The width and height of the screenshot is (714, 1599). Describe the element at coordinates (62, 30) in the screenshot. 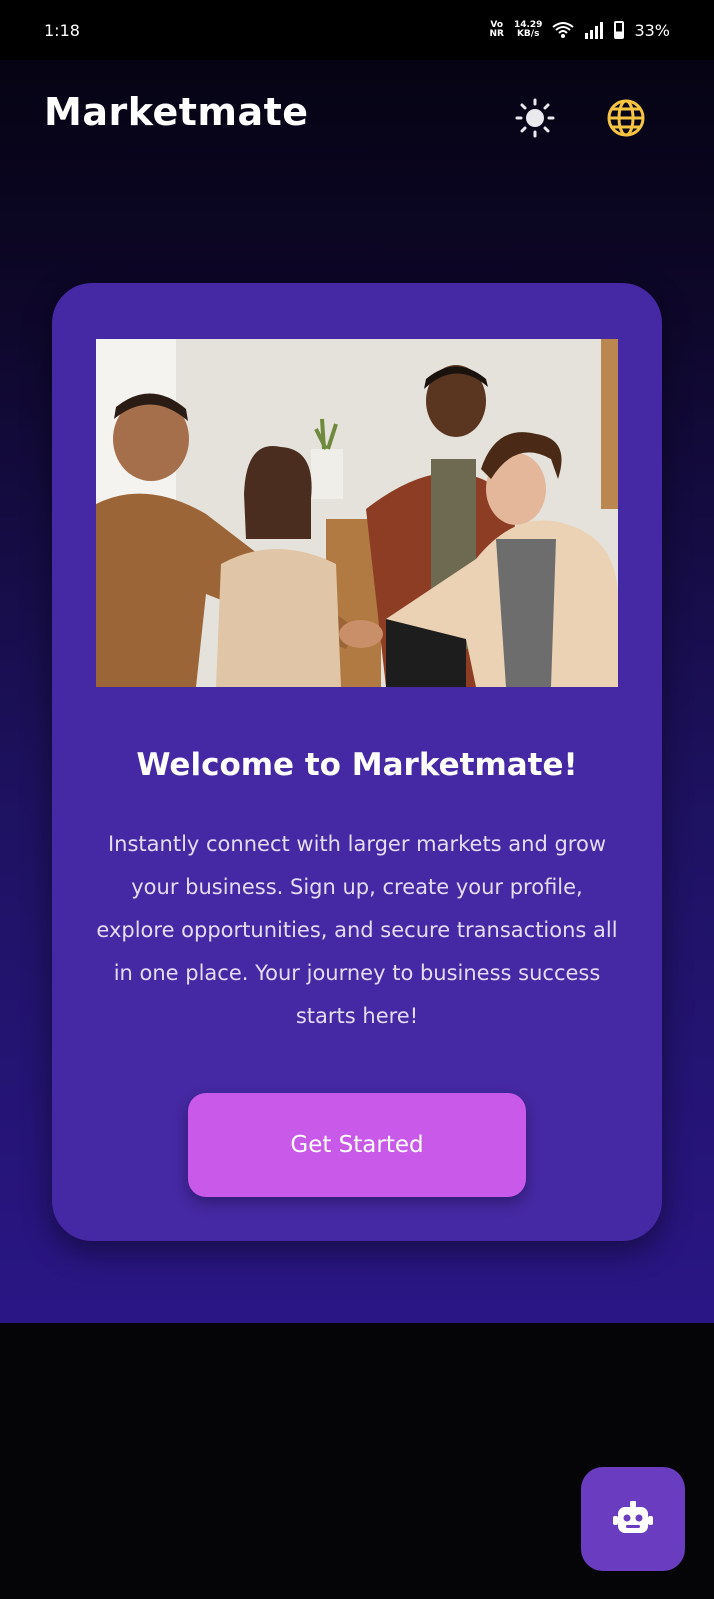

I see `status-time: 1:18` at that location.